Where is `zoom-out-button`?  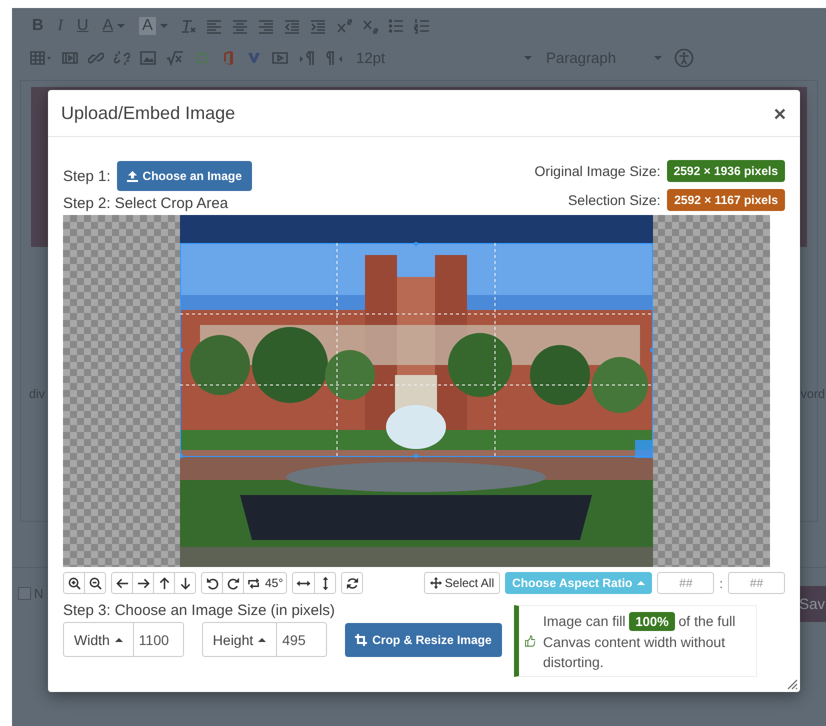
zoom-out-button is located at coordinates (95, 583).